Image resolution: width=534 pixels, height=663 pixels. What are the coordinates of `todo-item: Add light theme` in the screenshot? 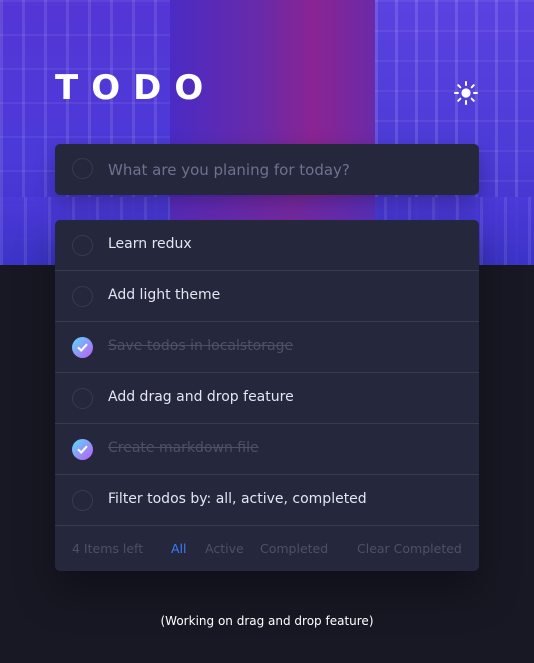 It's located at (267, 296).